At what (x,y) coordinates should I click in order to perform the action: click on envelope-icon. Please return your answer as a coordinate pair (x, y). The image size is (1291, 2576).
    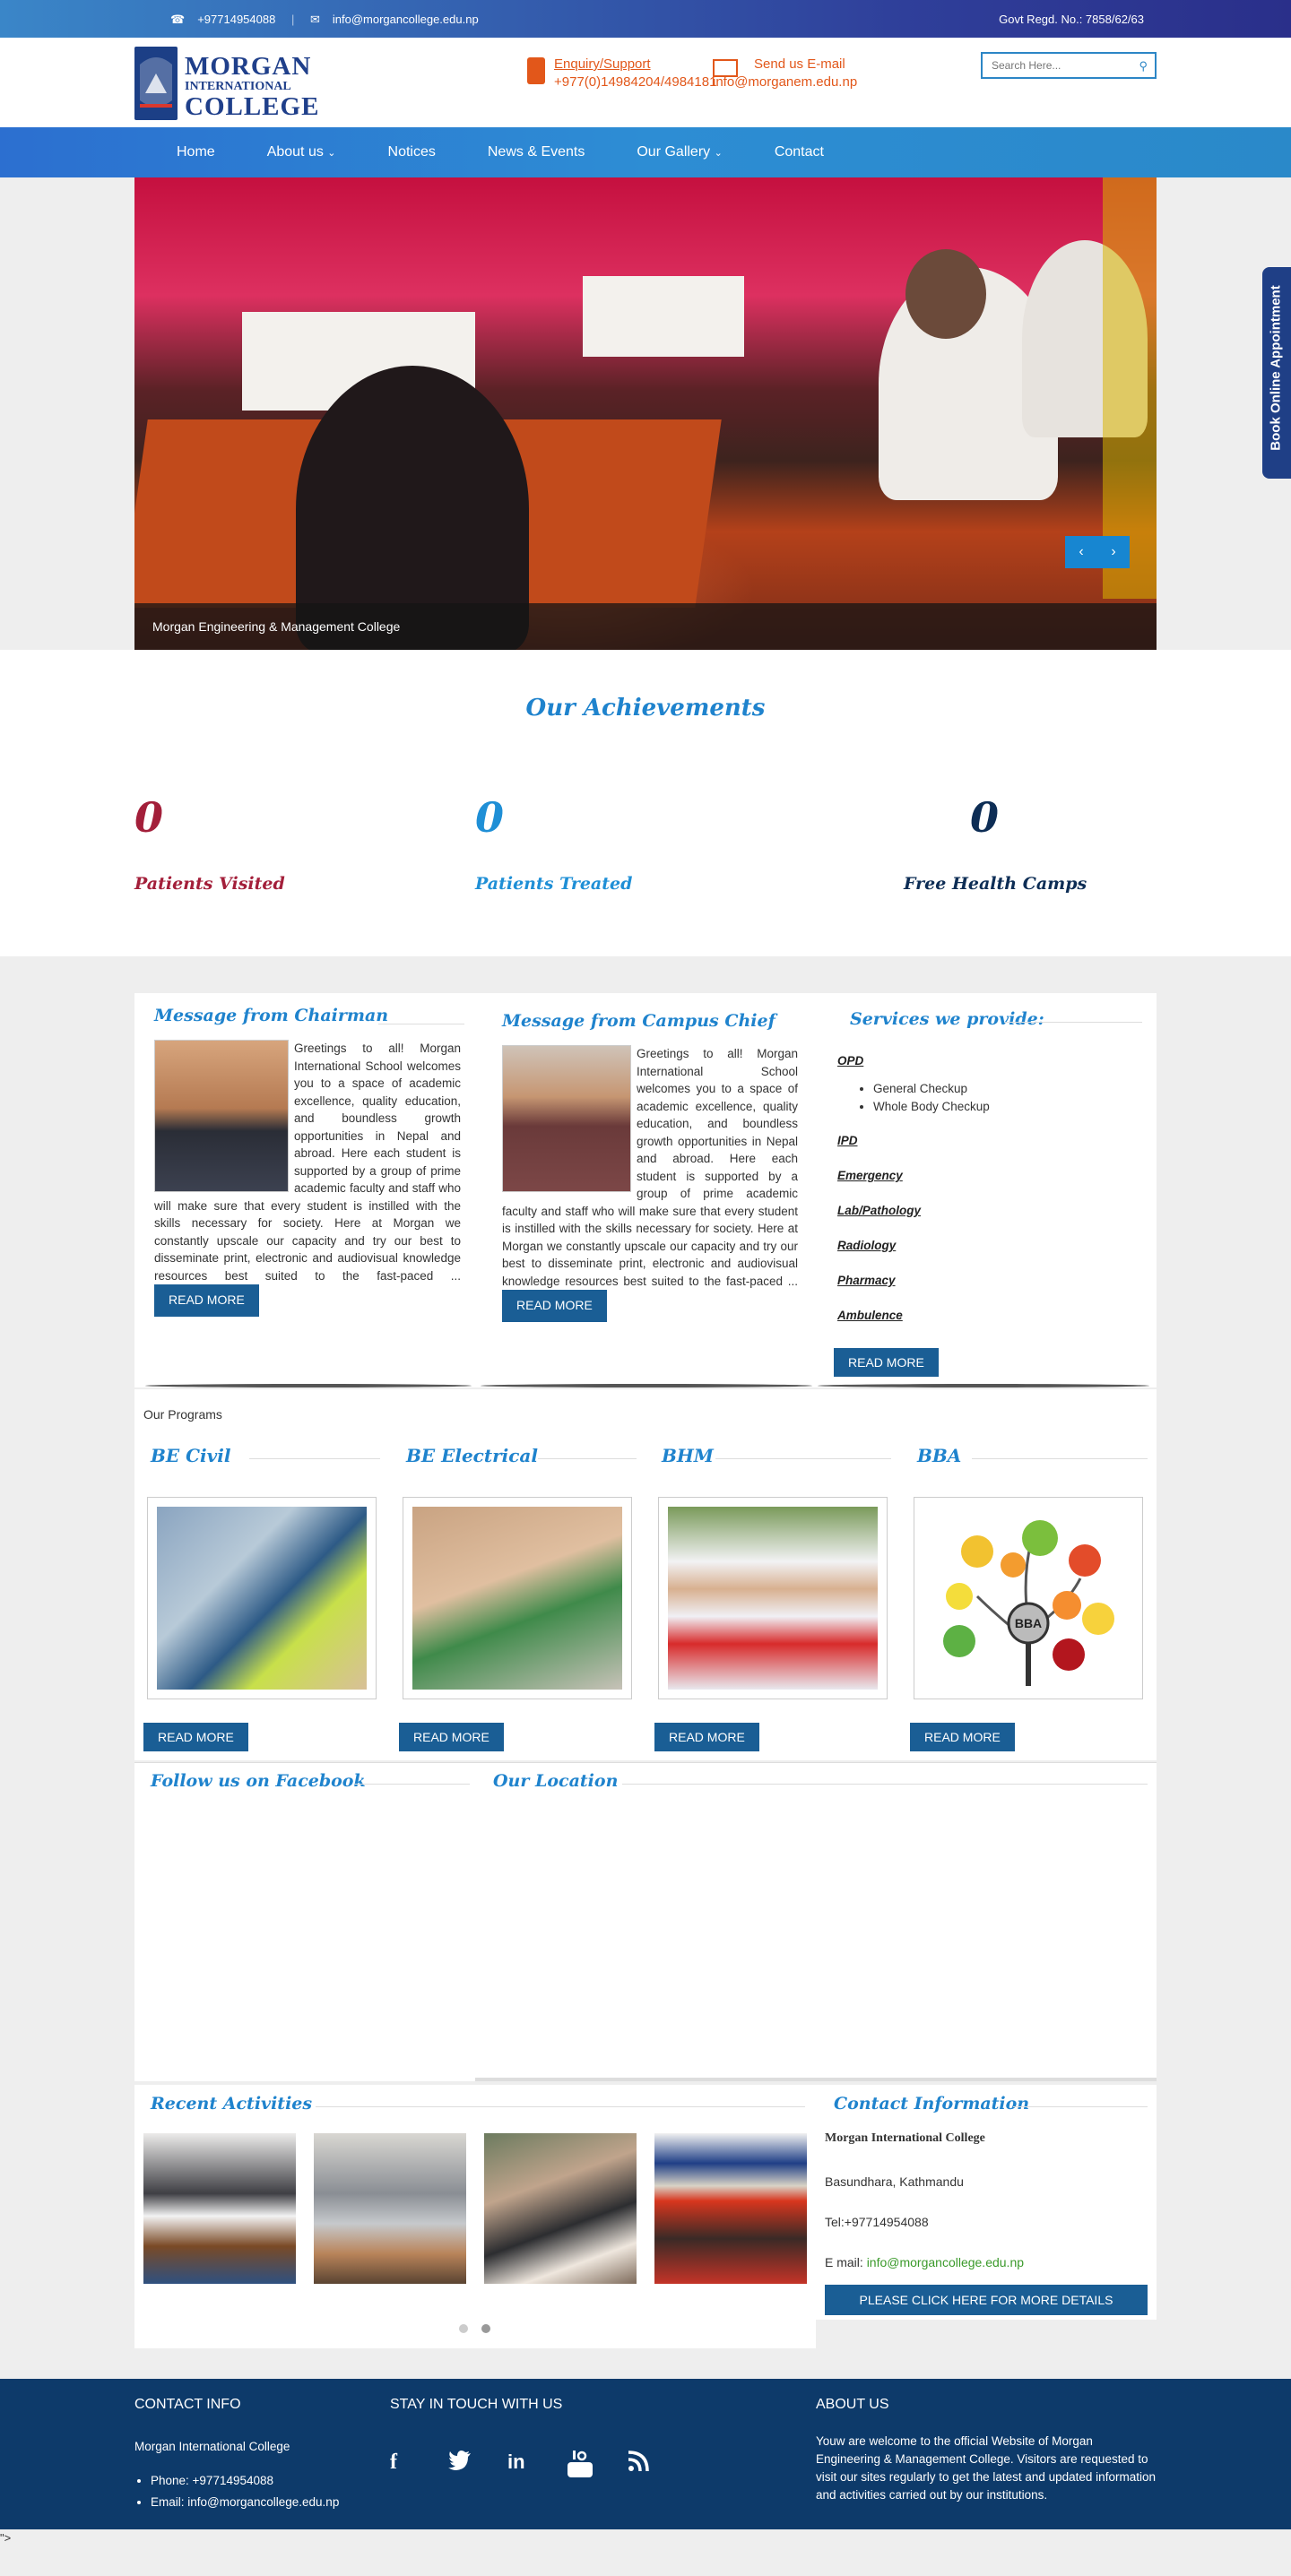
    Looking at the image, I should click on (726, 68).